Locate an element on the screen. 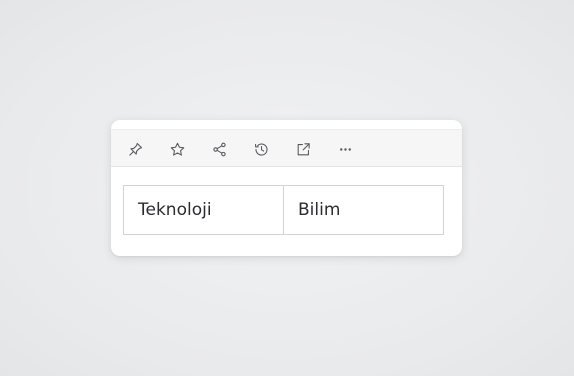  embed-toolbar is located at coordinates (286, 148).